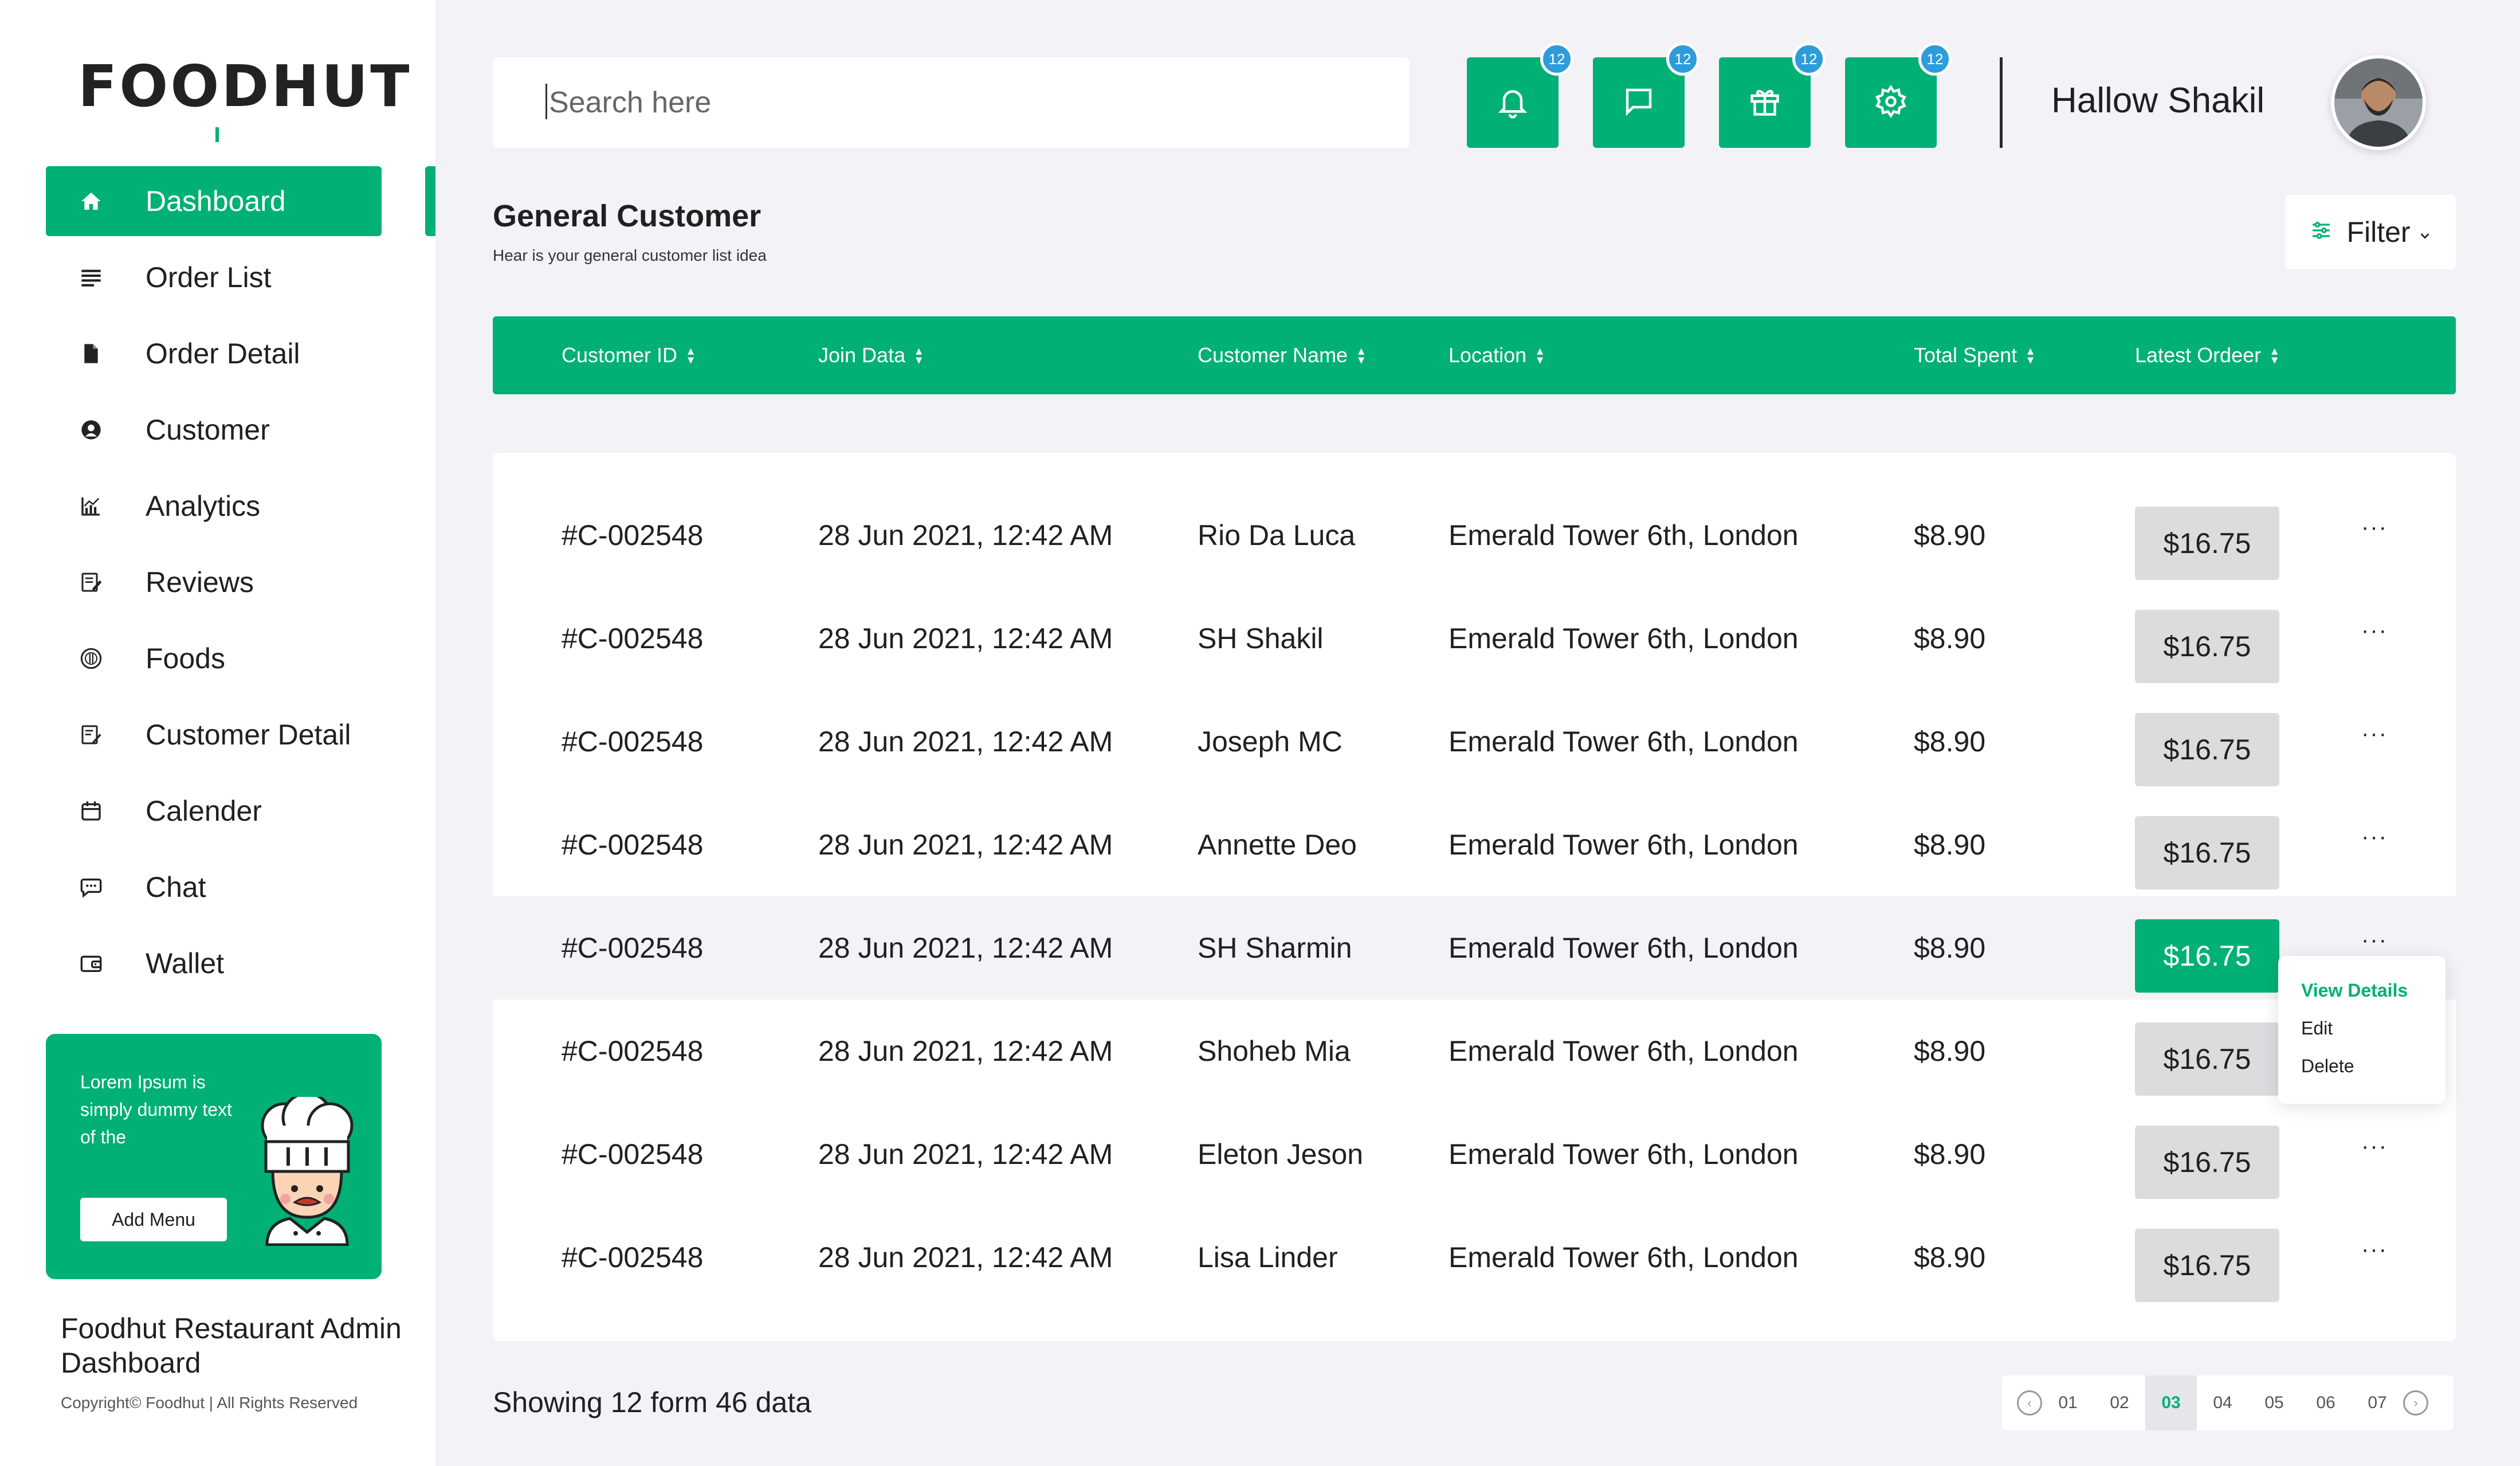 This screenshot has width=2520, height=1466. What do you see at coordinates (2326, 1402) in the screenshot?
I see `page-06: 06` at bounding box center [2326, 1402].